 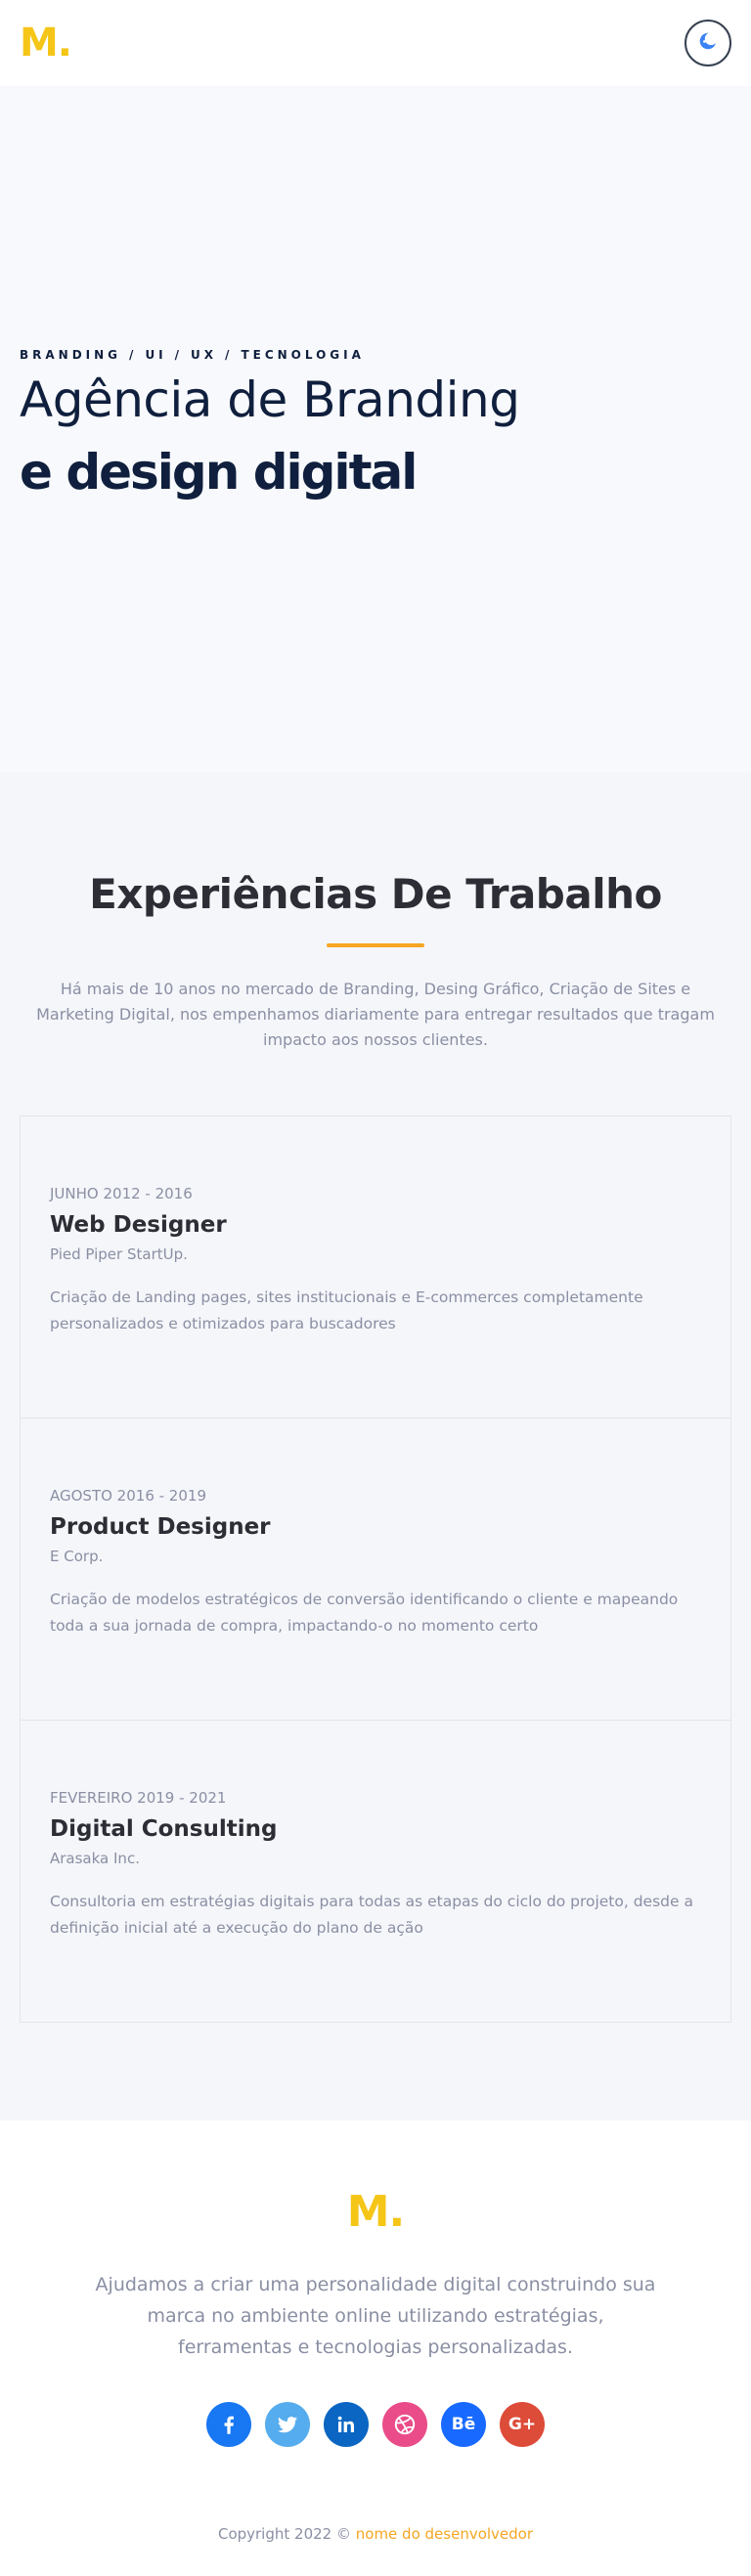 What do you see at coordinates (71, 355) in the screenshot?
I see `hero-tag: BRANDING` at bounding box center [71, 355].